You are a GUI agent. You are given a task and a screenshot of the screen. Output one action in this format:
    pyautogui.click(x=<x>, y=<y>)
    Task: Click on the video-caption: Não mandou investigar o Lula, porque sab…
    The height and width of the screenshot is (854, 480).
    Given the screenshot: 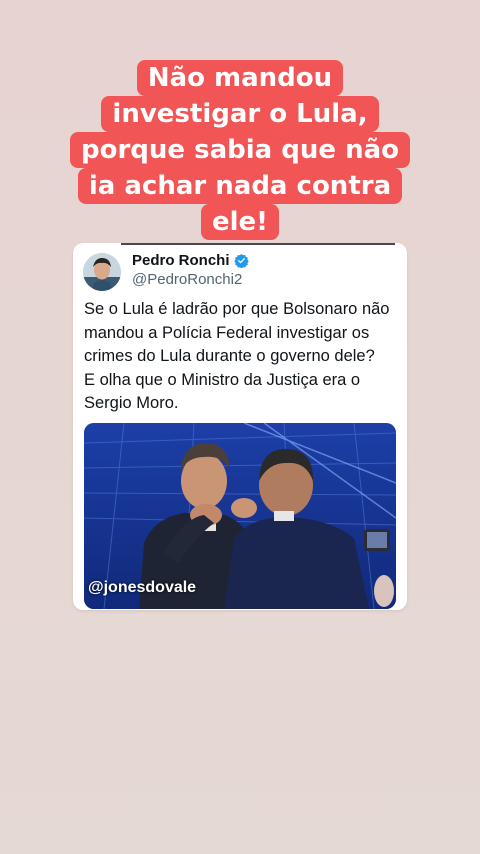 What is the action you would take?
    pyautogui.click(x=240, y=150)
    